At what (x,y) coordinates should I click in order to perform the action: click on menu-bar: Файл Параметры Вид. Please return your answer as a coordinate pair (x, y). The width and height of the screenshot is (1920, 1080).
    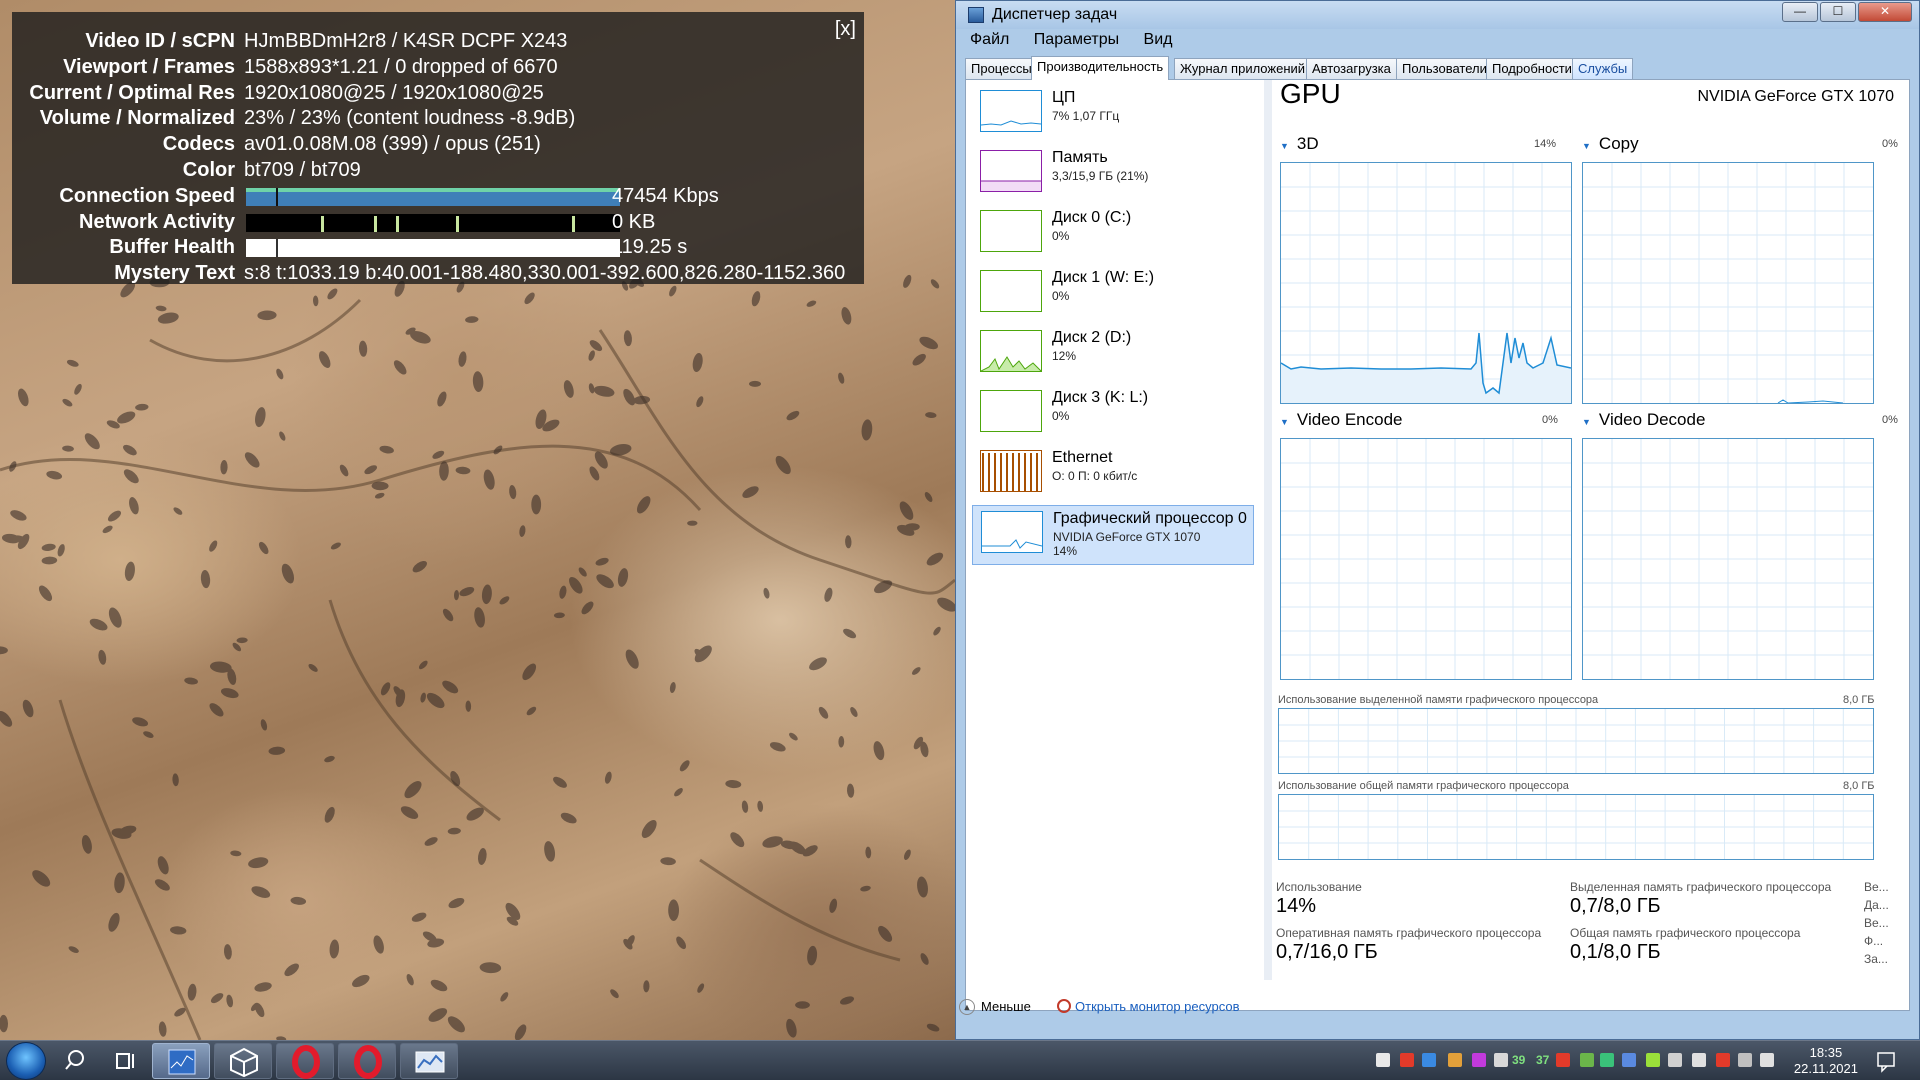
    Looking at the image, I should click on (1075, 42).